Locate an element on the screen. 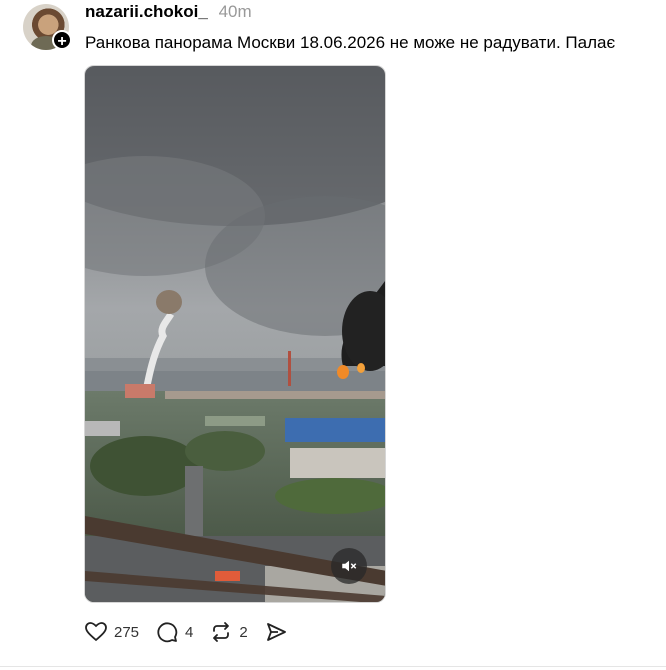 Image resolution: width=666 pixels, height=670 pixels. comment-bubble-icon is located at coordinates (167, 632).